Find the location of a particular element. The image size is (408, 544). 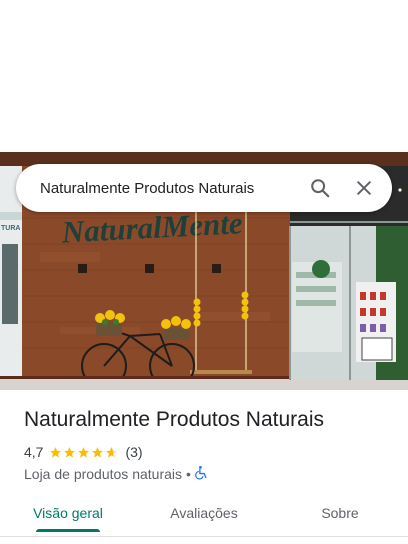

tab-label: Visão geral is located at coordinates (68, 513).